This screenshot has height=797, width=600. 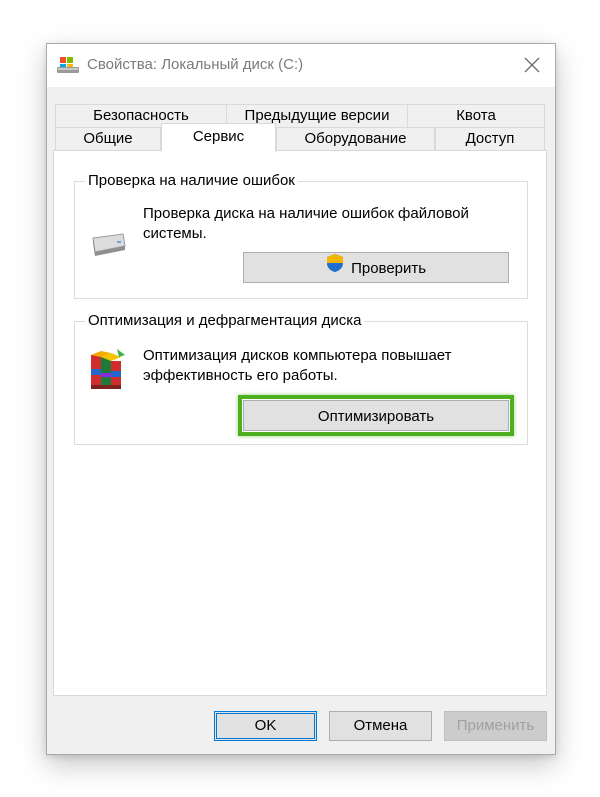 I want to click on tab-previous-versions-label: Предыдущие версии, so click(x=317, y=115).